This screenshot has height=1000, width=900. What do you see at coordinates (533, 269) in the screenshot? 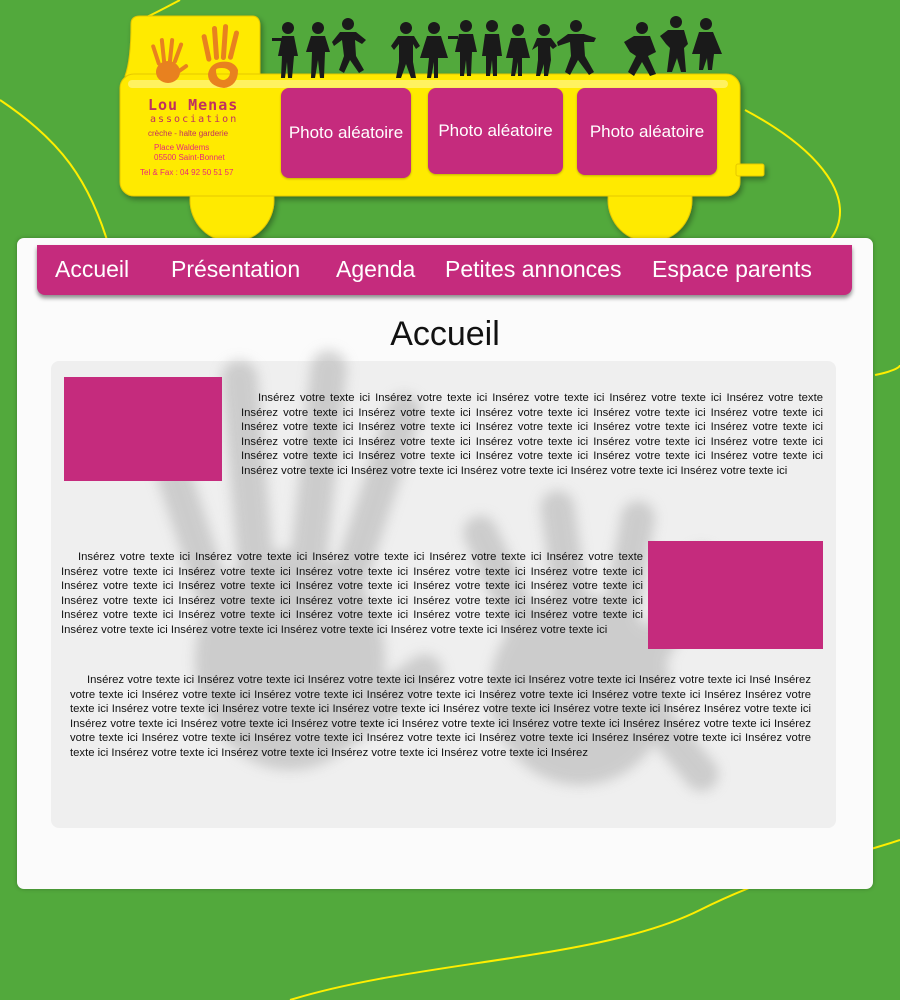
I see `nav-petites-annonces: Petites annonces` at bounding box center [533, 269].